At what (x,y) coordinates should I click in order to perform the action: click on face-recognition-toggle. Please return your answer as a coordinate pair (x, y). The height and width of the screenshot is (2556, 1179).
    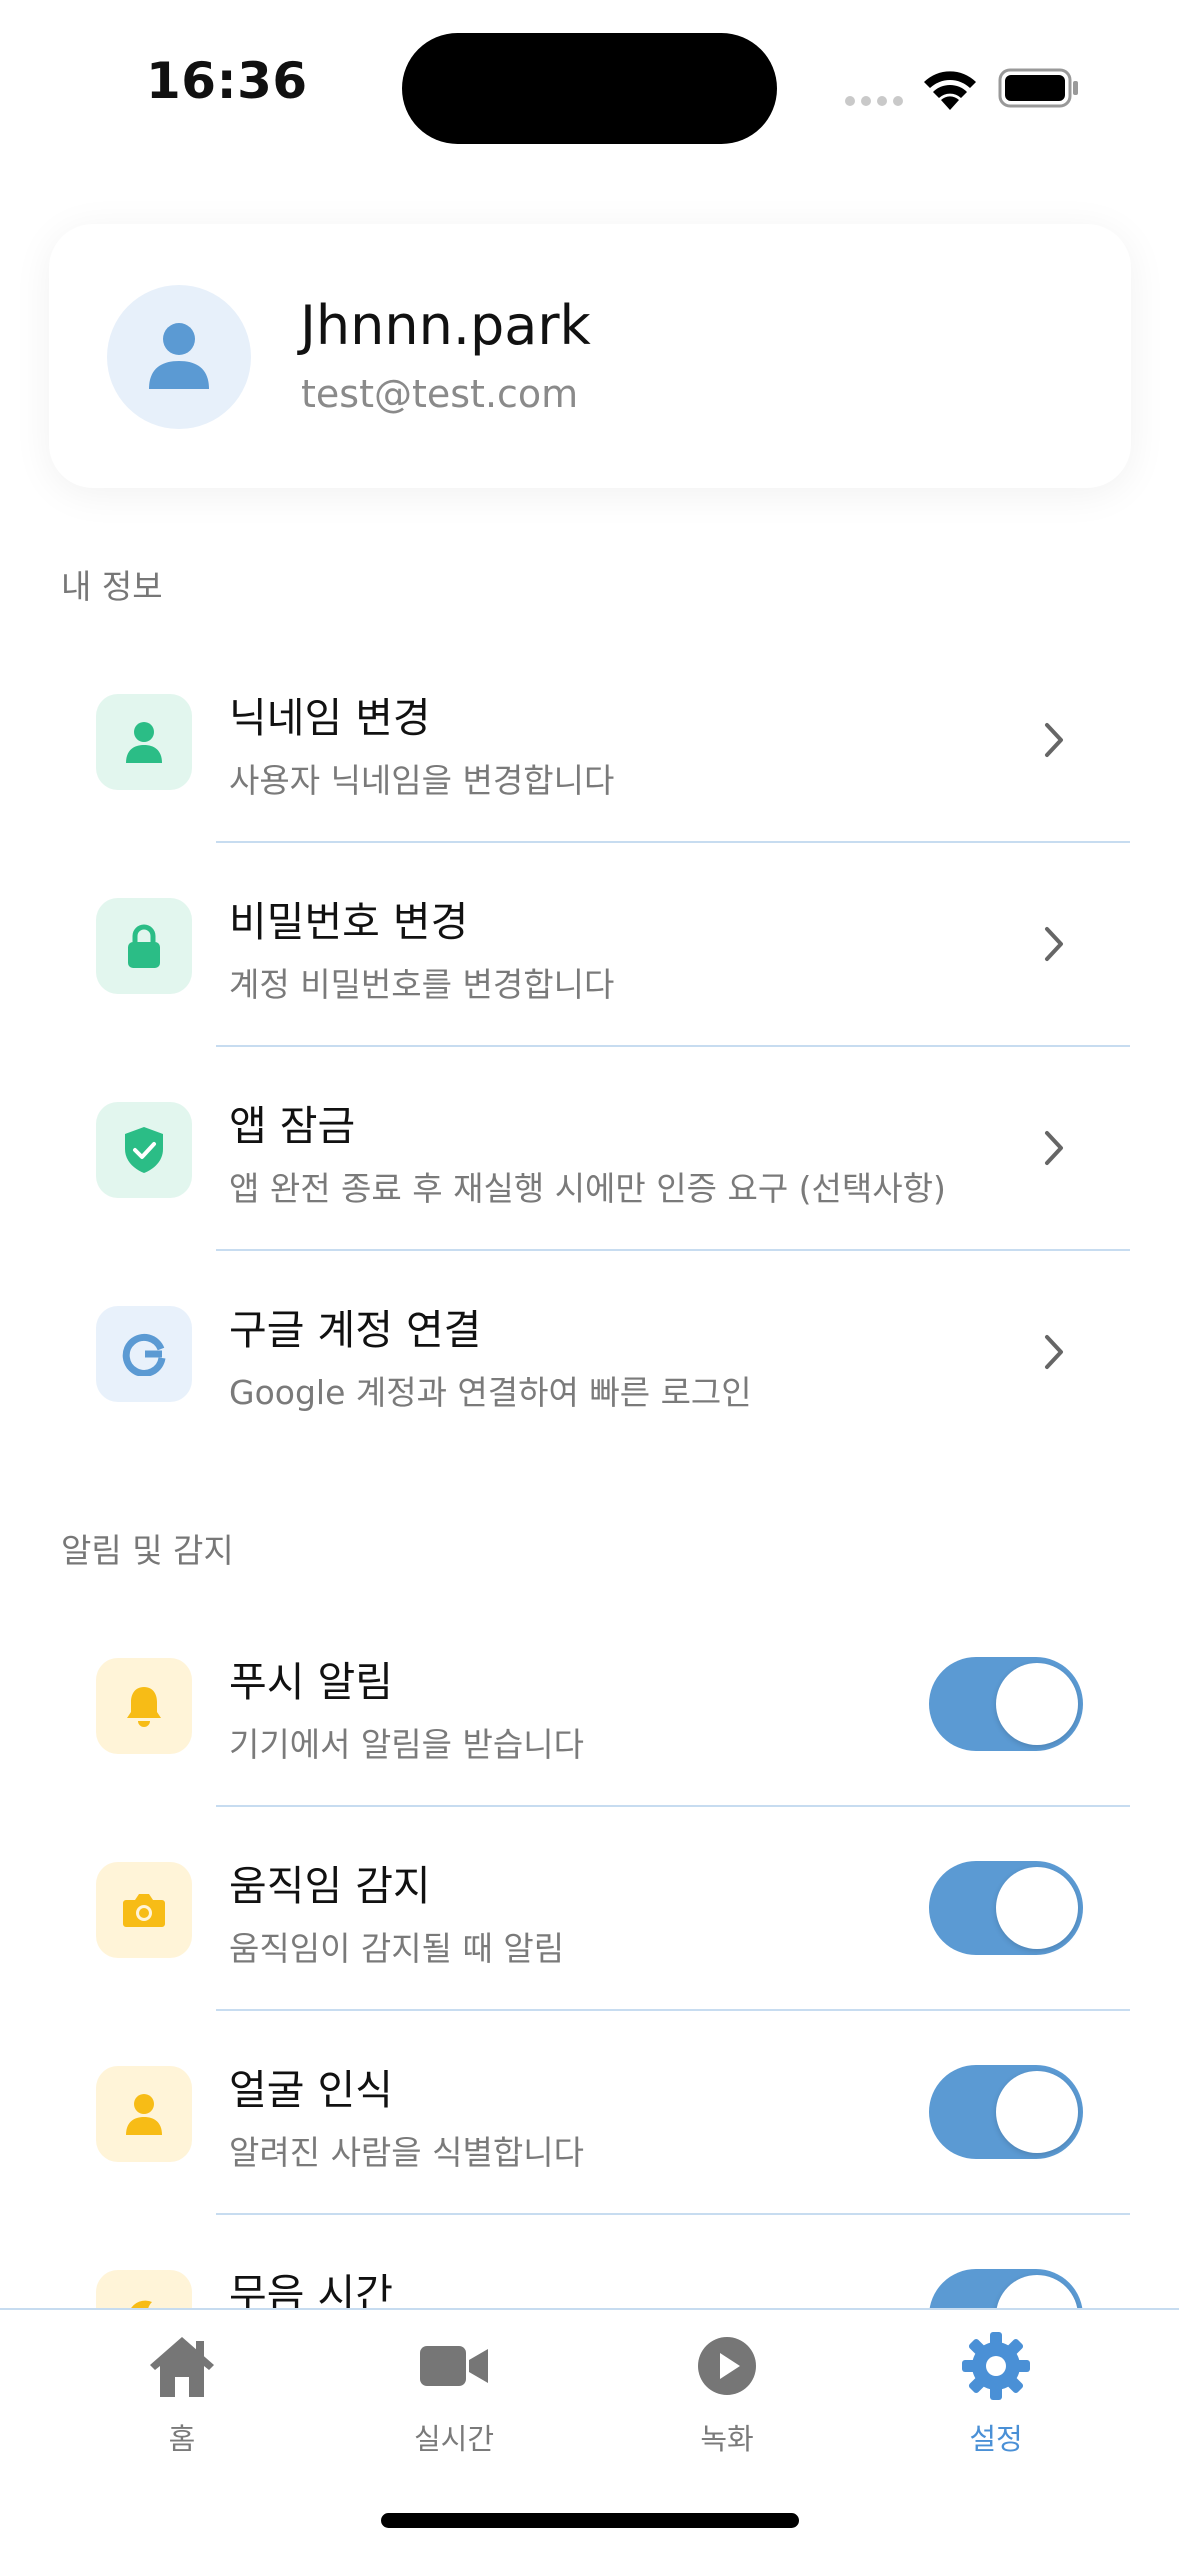
    Looking at the image, I should click on (1006, 2112).